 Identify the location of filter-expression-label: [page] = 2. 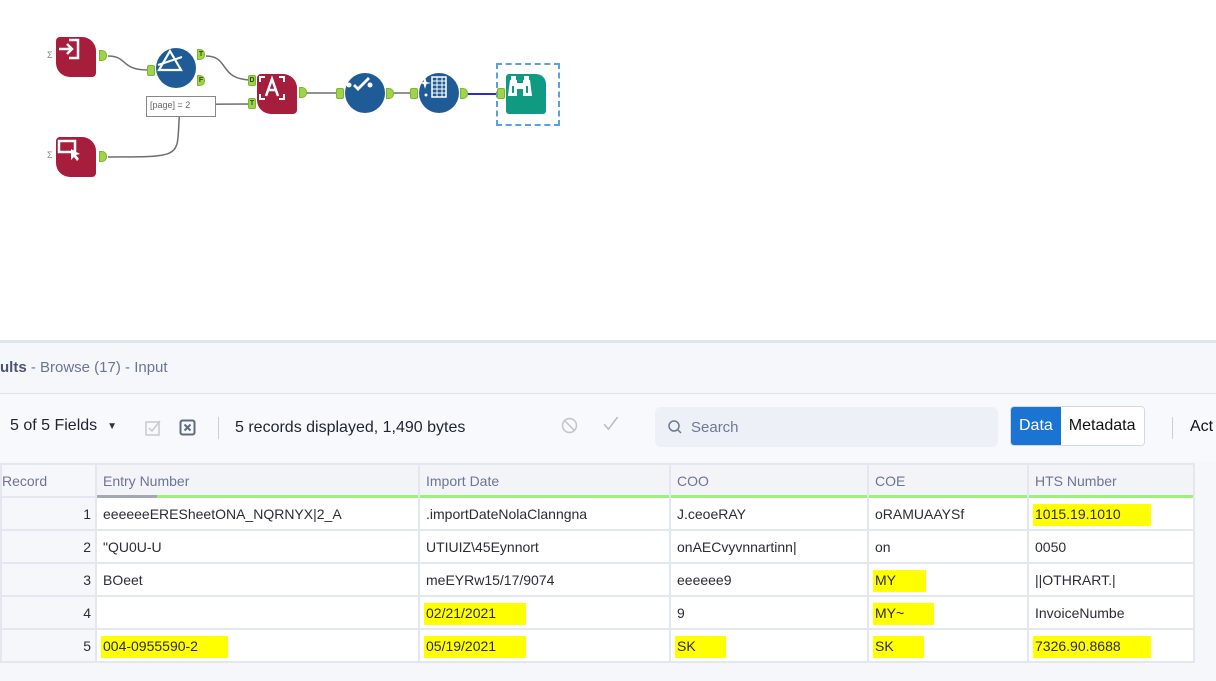
(181, 106).